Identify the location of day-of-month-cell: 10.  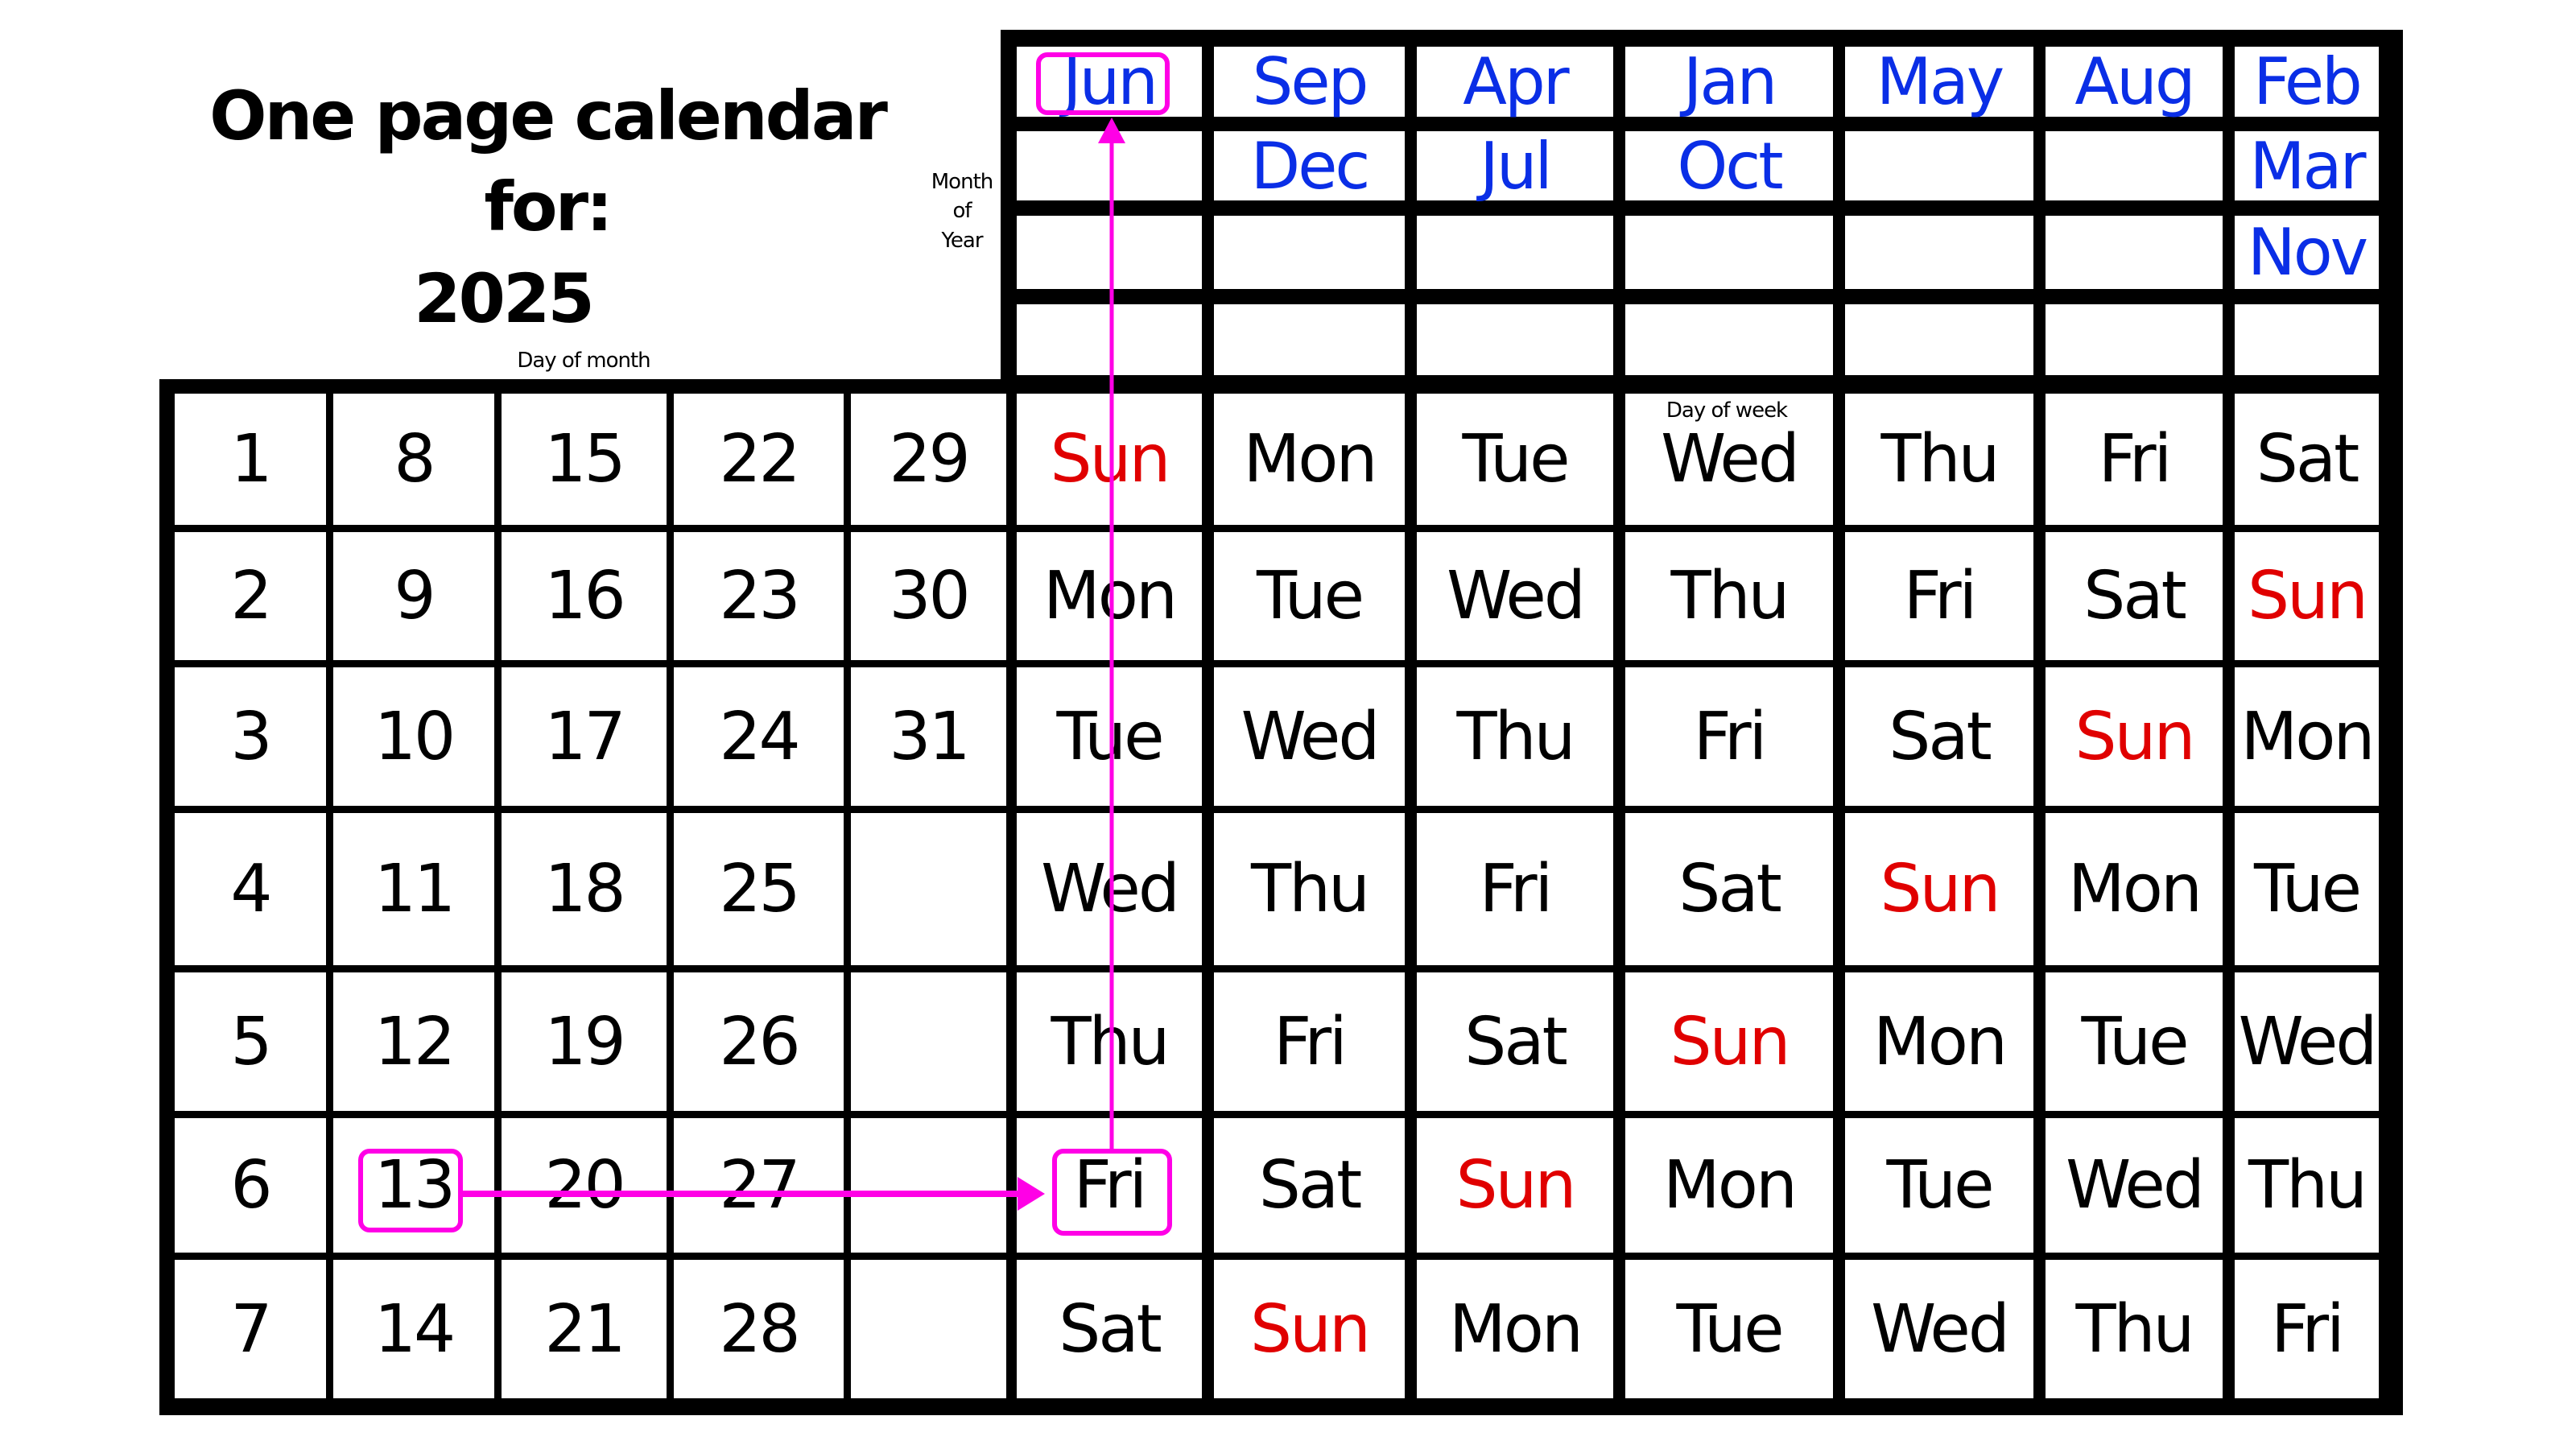
(413, 736).